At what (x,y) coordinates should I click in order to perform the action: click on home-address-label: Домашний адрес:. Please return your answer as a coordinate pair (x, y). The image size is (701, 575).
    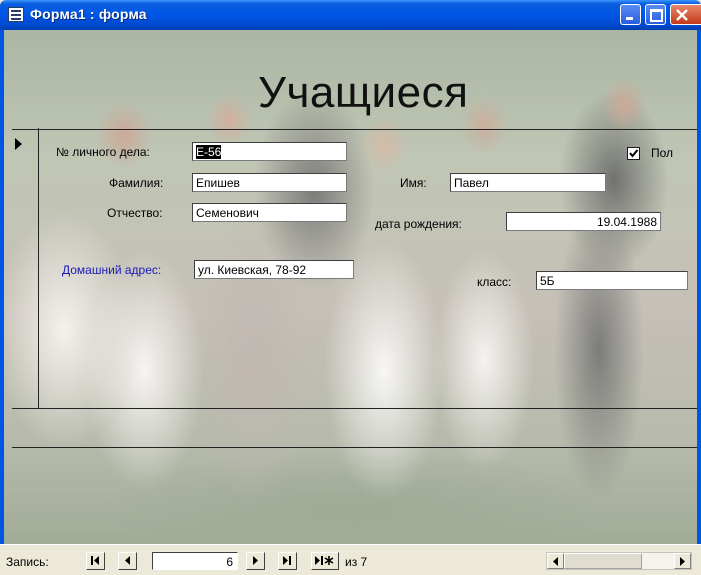
    Looking at the image, I should click on (112, 270).